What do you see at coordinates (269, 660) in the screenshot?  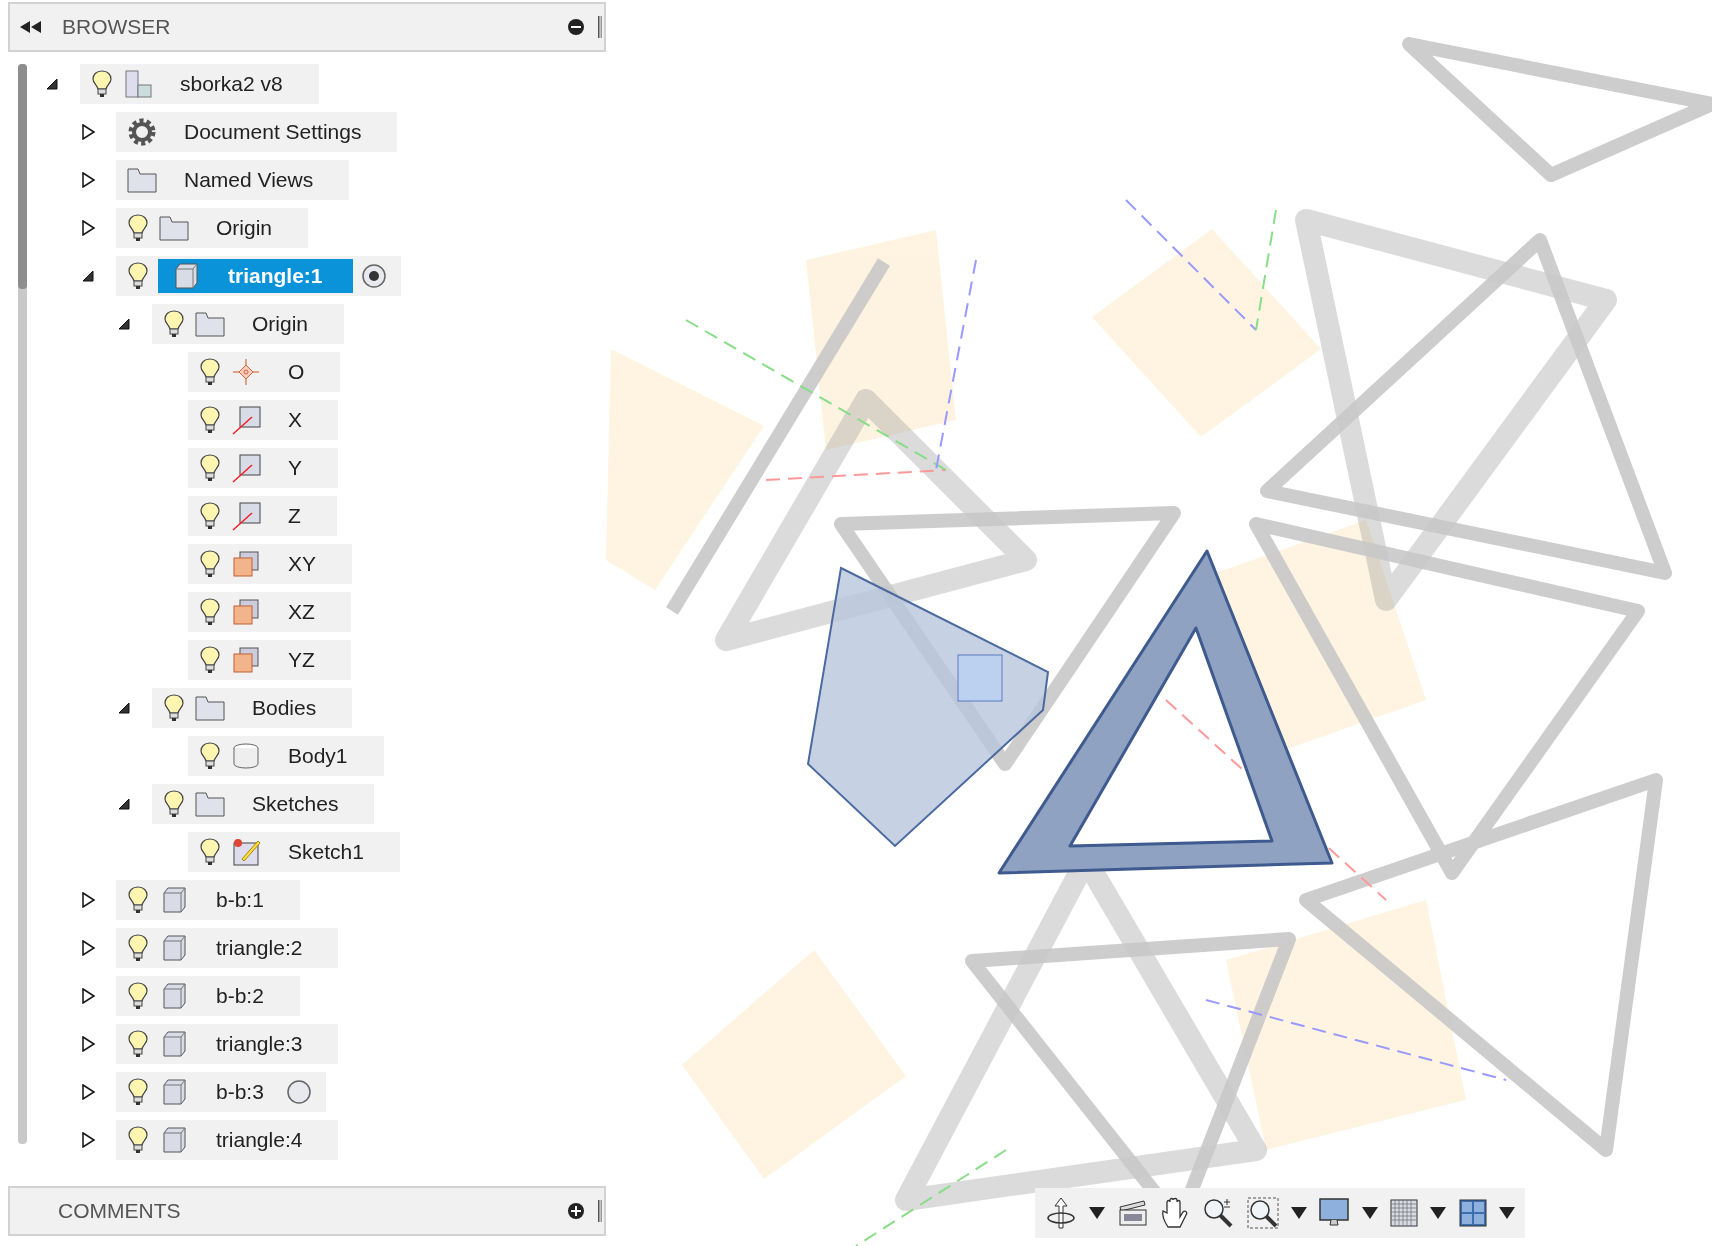 I see `tree-item: YZ` at bounding box center [269, 660].